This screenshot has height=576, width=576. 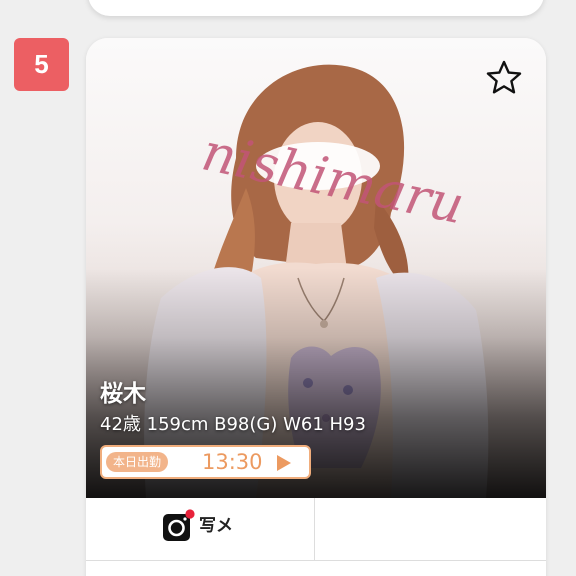 What do you see at coordinates (216, 526) in the screenshot?
I see `photo-diary-label: 写メ` at bounding box center [216, 526].